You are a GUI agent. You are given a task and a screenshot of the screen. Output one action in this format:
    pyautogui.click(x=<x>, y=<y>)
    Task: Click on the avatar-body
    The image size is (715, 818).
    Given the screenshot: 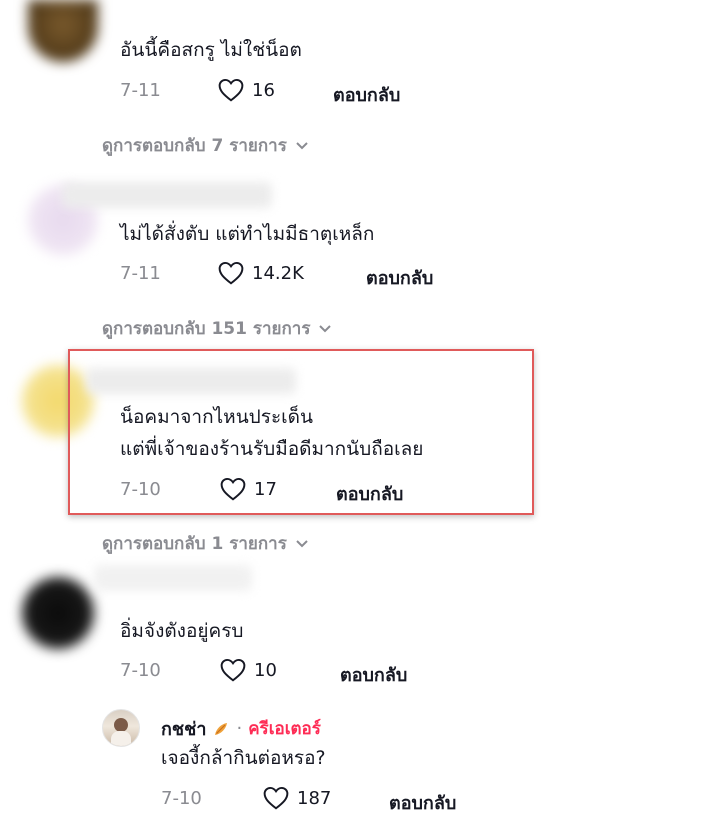 What is the action you would take?
    pyautogui.click(x=121, y=738)
    